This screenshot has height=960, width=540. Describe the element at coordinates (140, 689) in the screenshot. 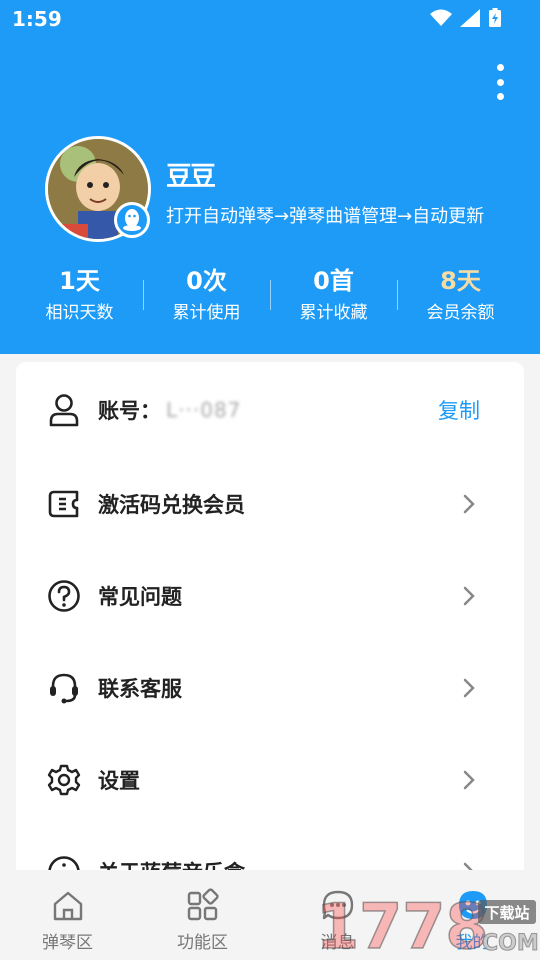

I see `menu-item-label: 联系客服` at that location.